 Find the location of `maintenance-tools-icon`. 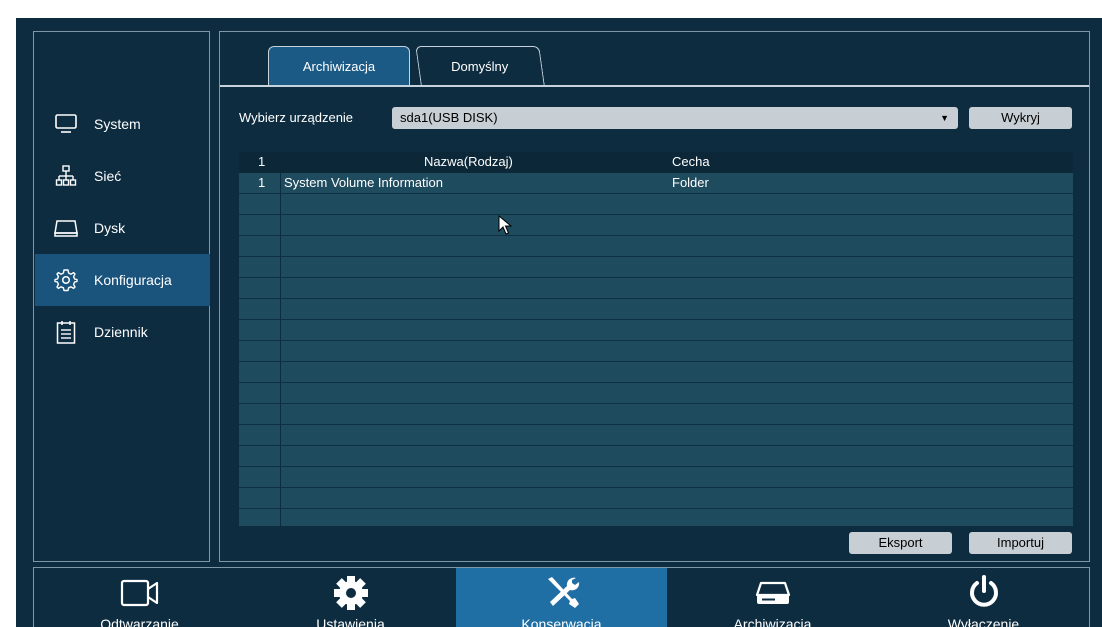

maintenance-tools-icon is located at coordinates (562, 595).